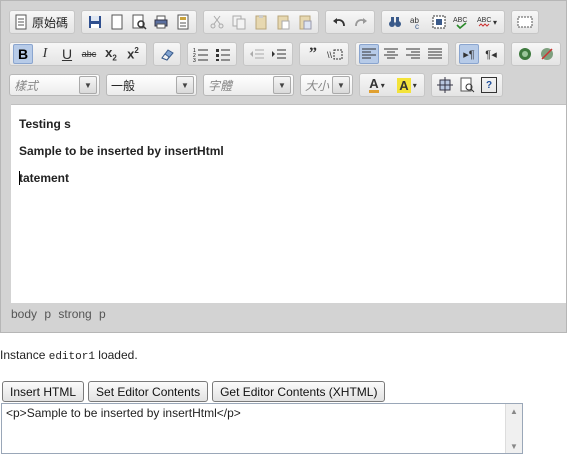  Describe the element at coordinates (123, 85) in the screenshot. I see `format-combo-label: 一般` at that location.